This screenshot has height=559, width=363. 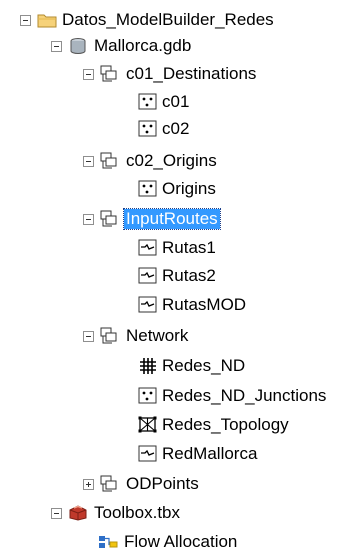 I want to click on tree-item-featureclass: RedMallorca, so click(x=181, y=454).